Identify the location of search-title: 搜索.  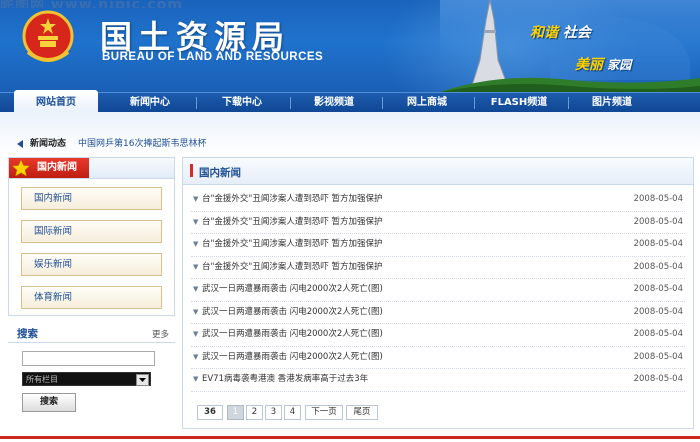
(27, 334).